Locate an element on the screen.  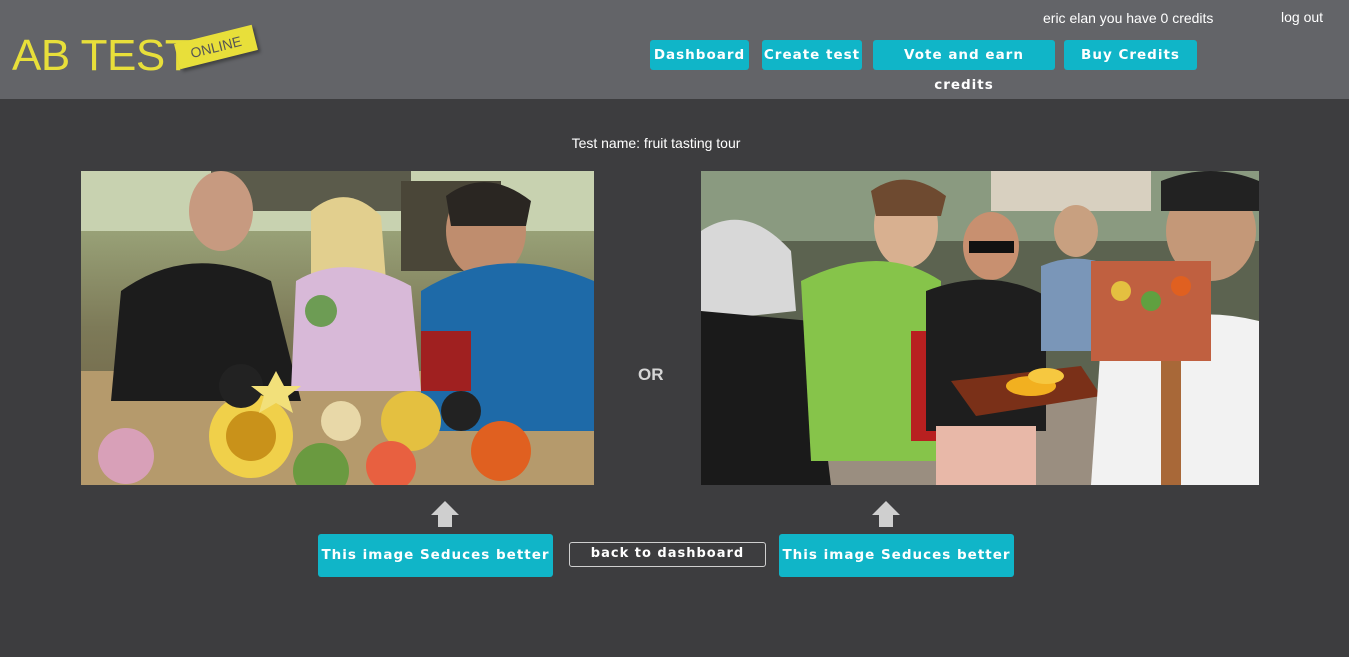
vote-image-a-button: This image Seduces better is located at coordinates (435, 555).